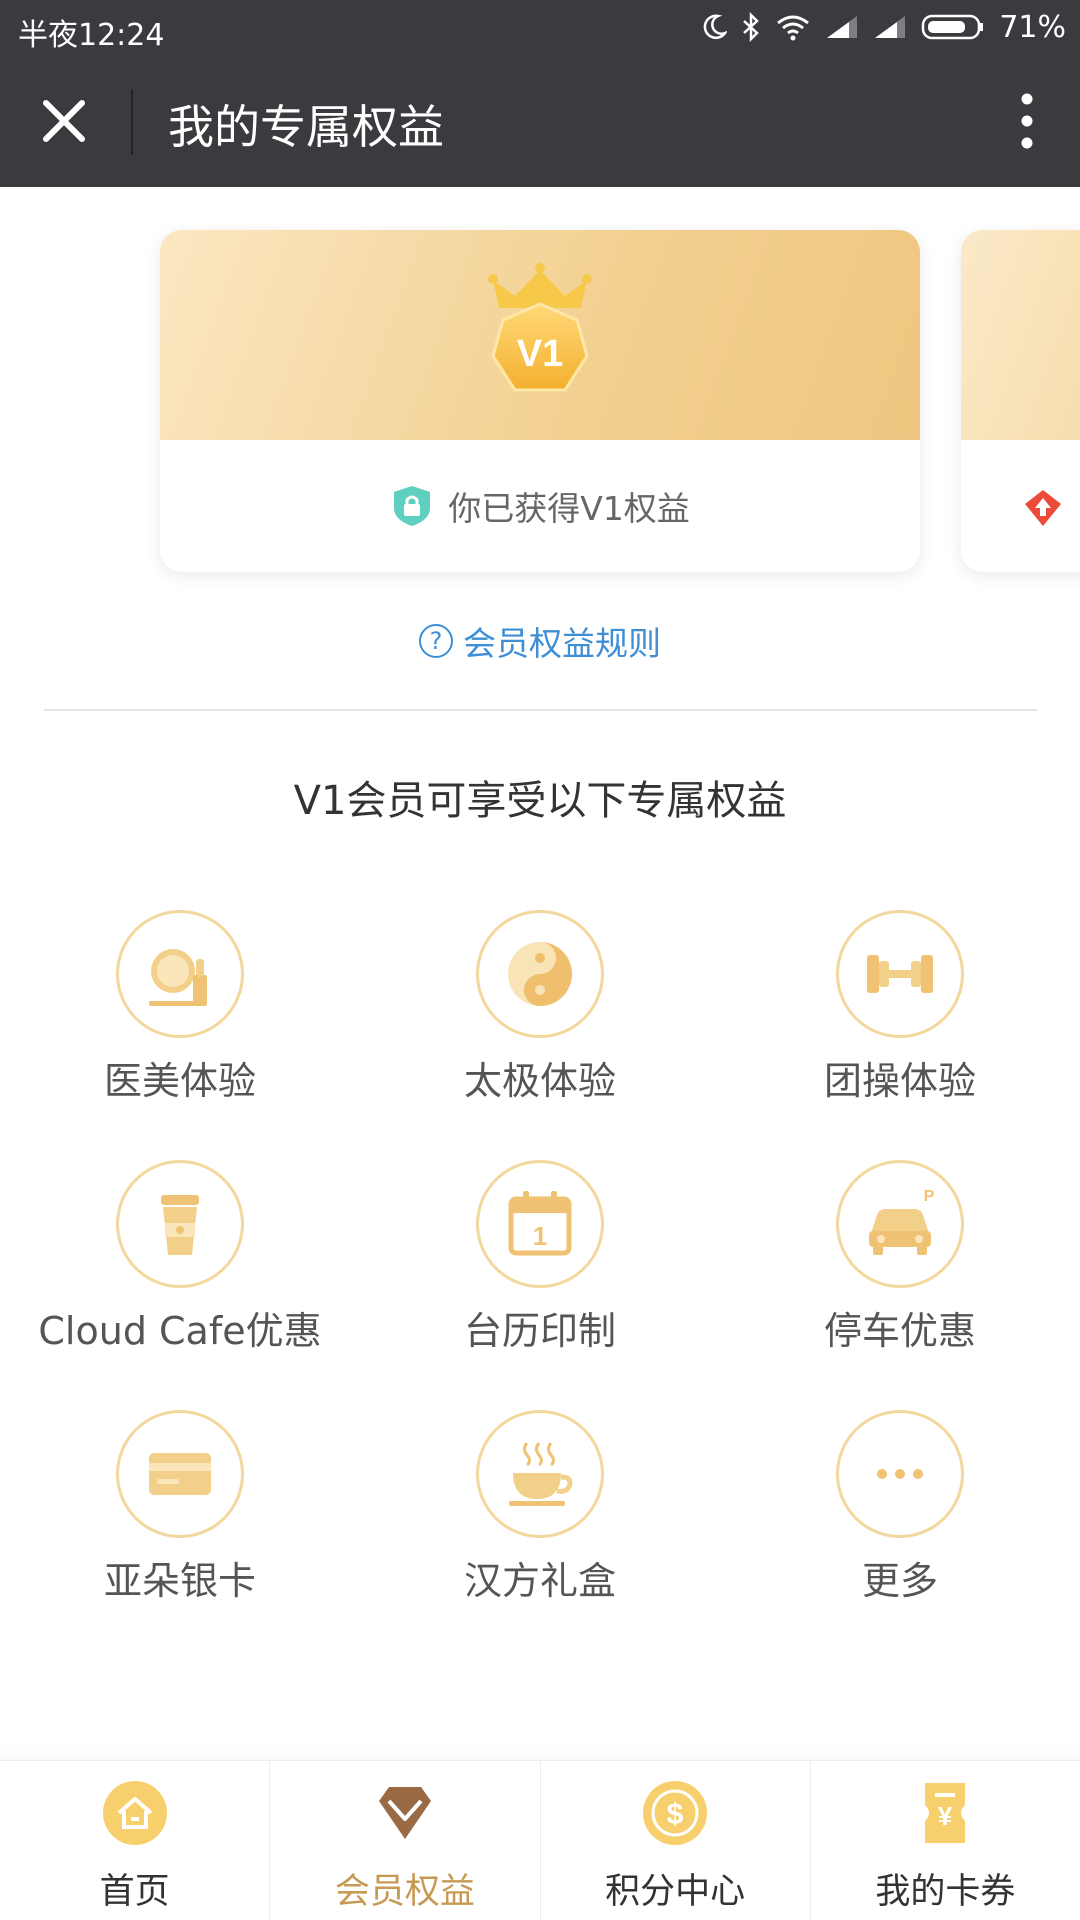 This screenshot has width=1080, height=1920. I want to click on tab-membership-benefits: 会员权益, so click(405, 1840).